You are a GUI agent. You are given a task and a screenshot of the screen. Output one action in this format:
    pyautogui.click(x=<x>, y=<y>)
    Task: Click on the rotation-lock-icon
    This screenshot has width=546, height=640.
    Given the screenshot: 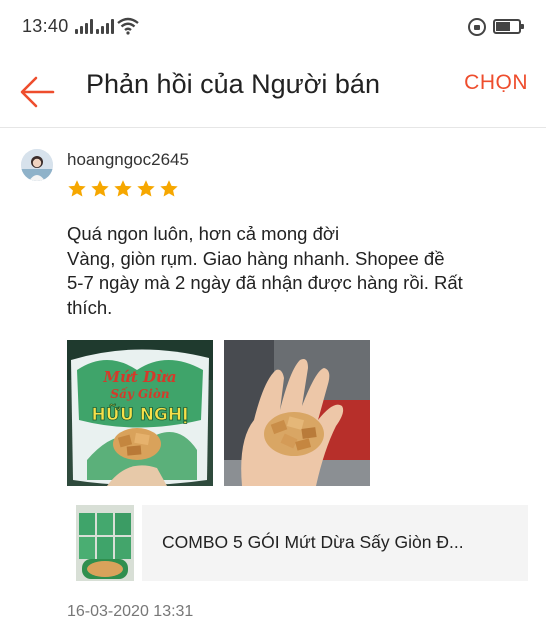 What is the action you would take?
    pyautogui.click(x=477, y=27)
    